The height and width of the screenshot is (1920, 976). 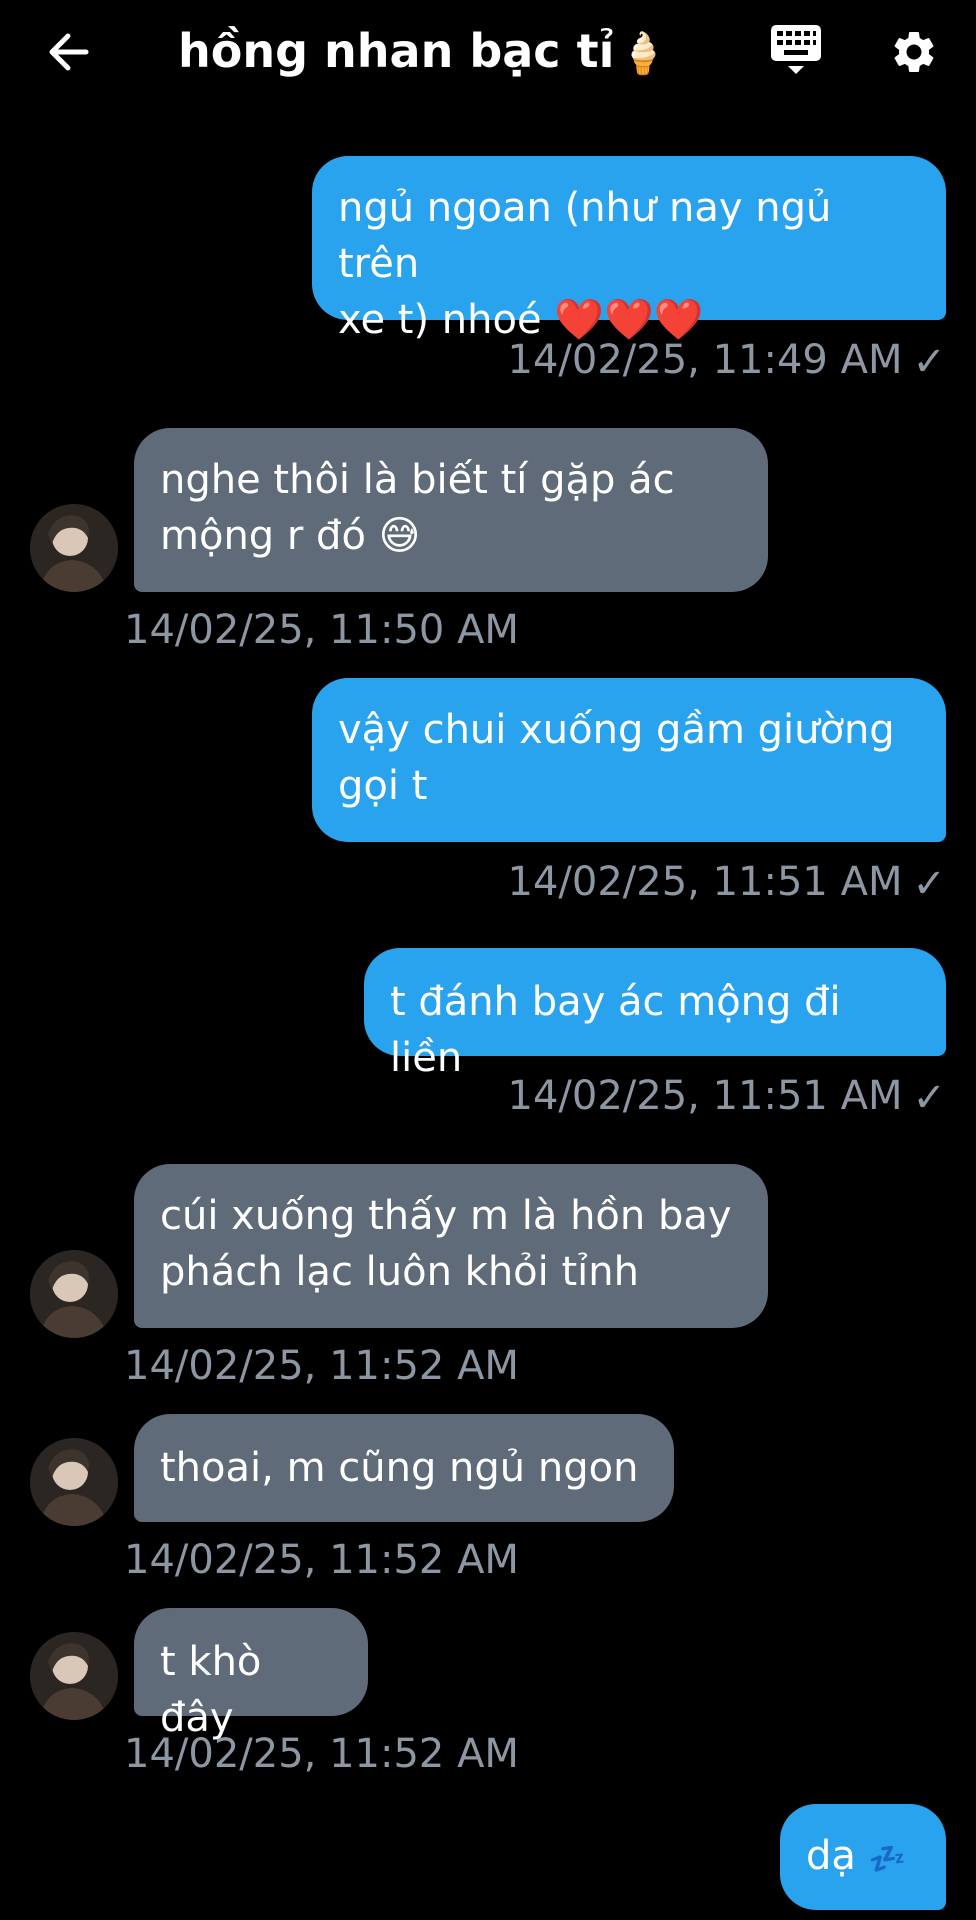 I want to click on ice-cream-emoji: 🍦, so click(x=643, y=54).